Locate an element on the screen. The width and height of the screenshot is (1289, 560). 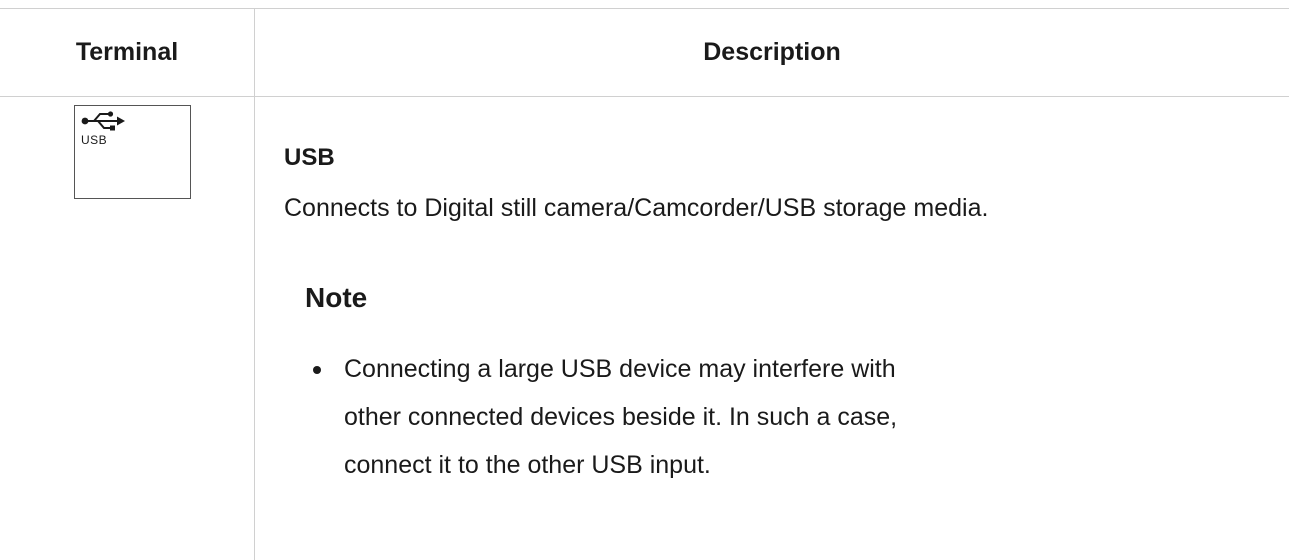
description-title: USB is located at coordinates (309, 157).